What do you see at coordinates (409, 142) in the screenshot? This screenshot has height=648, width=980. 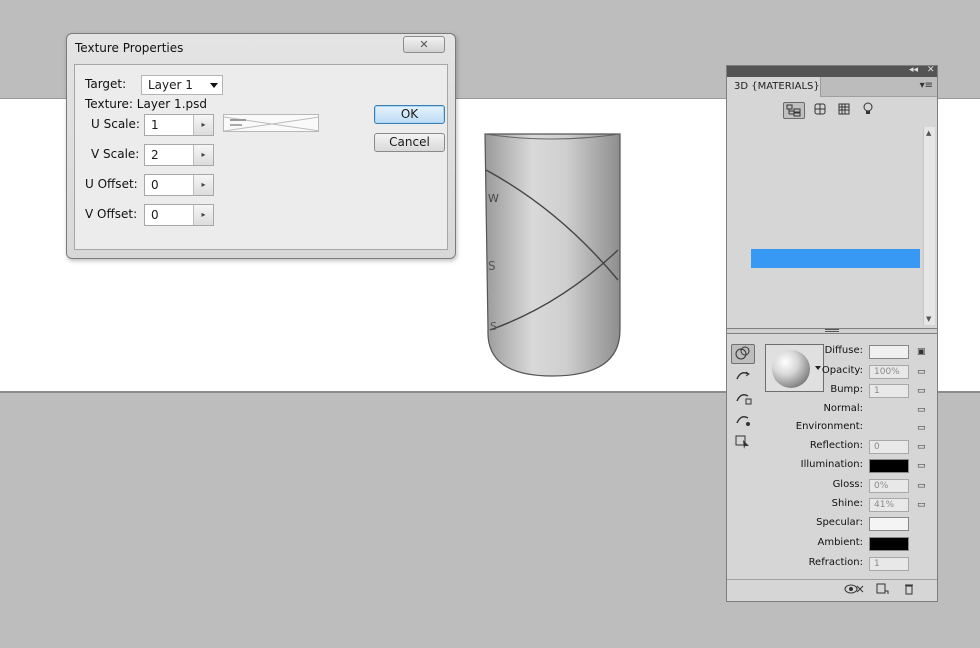 I see `cancel-button: Cancel` at bounding box center [409, 142].